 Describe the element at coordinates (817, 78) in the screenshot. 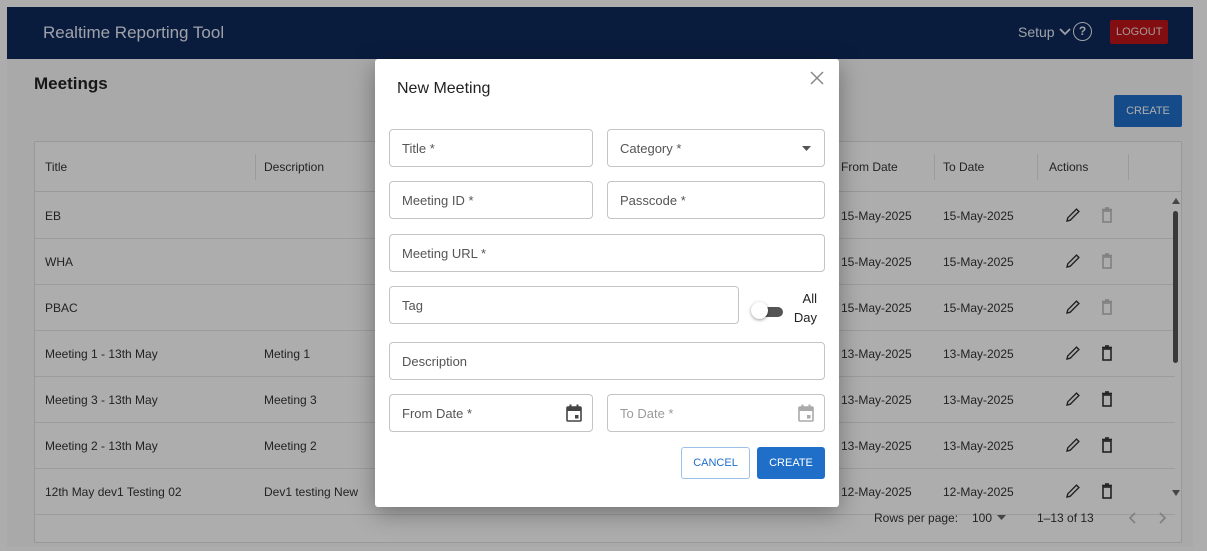

I see `close-icon` at that location.